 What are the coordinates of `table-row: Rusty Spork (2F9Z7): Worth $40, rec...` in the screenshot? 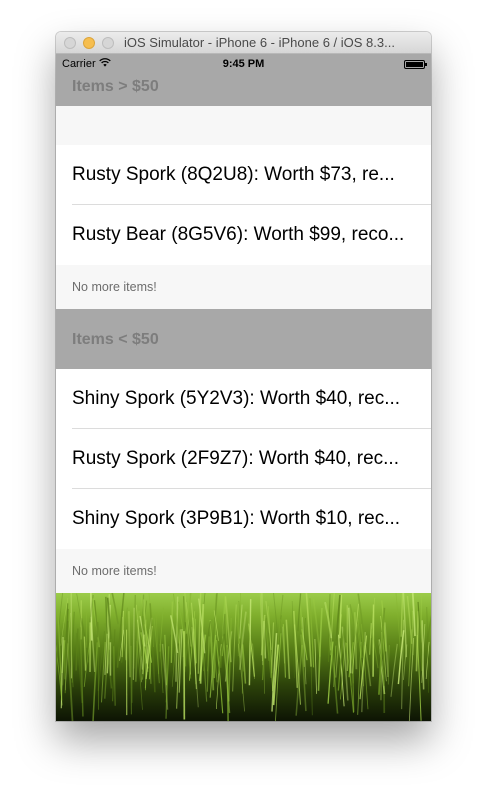 It's located at (243, 459).